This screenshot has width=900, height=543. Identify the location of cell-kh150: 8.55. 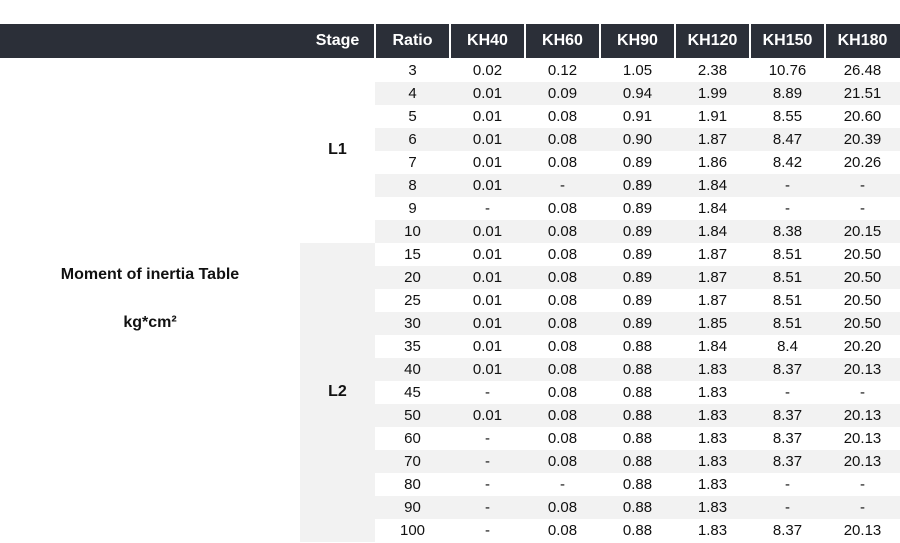
(787, 116).